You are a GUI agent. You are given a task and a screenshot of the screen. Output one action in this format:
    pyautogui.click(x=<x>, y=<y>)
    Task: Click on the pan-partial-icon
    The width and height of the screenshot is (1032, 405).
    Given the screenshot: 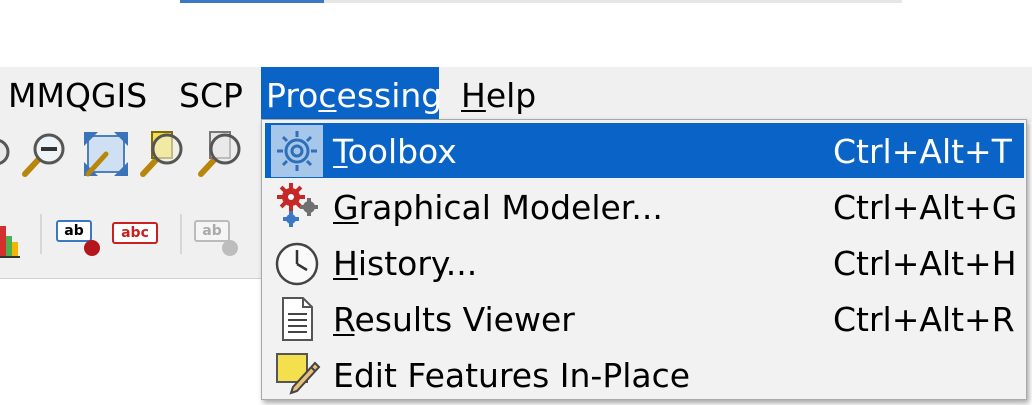 What is the action you would take?
    pyautogui.click(x=7, y=153)
    